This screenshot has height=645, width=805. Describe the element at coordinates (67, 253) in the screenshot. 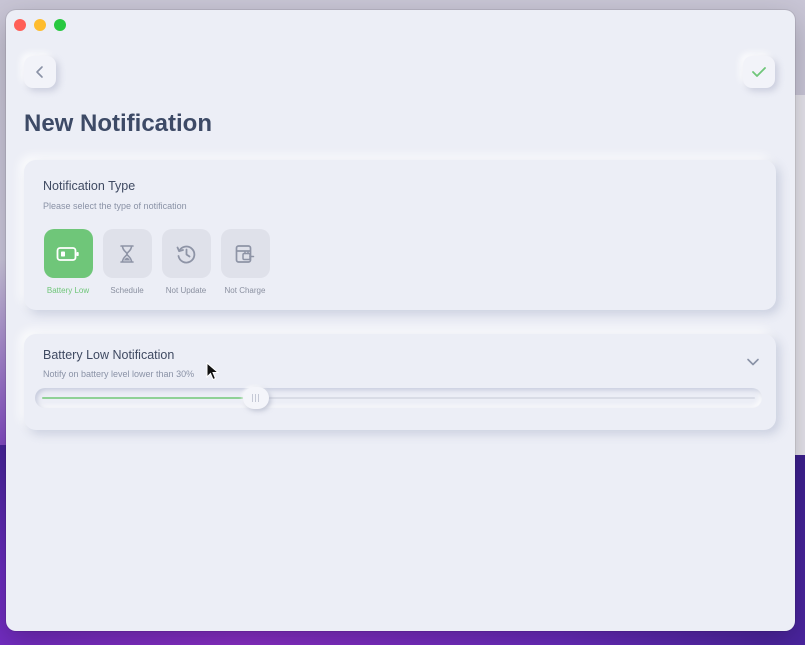

I see `battery-icon` at that location.